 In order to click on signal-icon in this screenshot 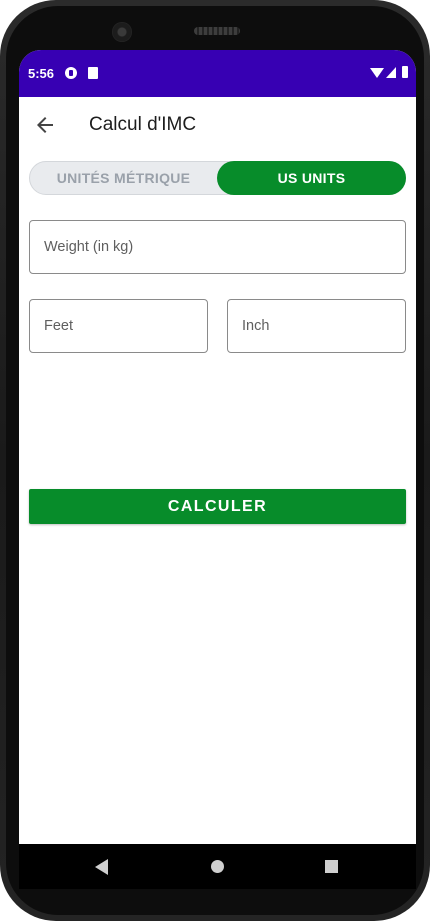, I will do `click(391, 72)`.